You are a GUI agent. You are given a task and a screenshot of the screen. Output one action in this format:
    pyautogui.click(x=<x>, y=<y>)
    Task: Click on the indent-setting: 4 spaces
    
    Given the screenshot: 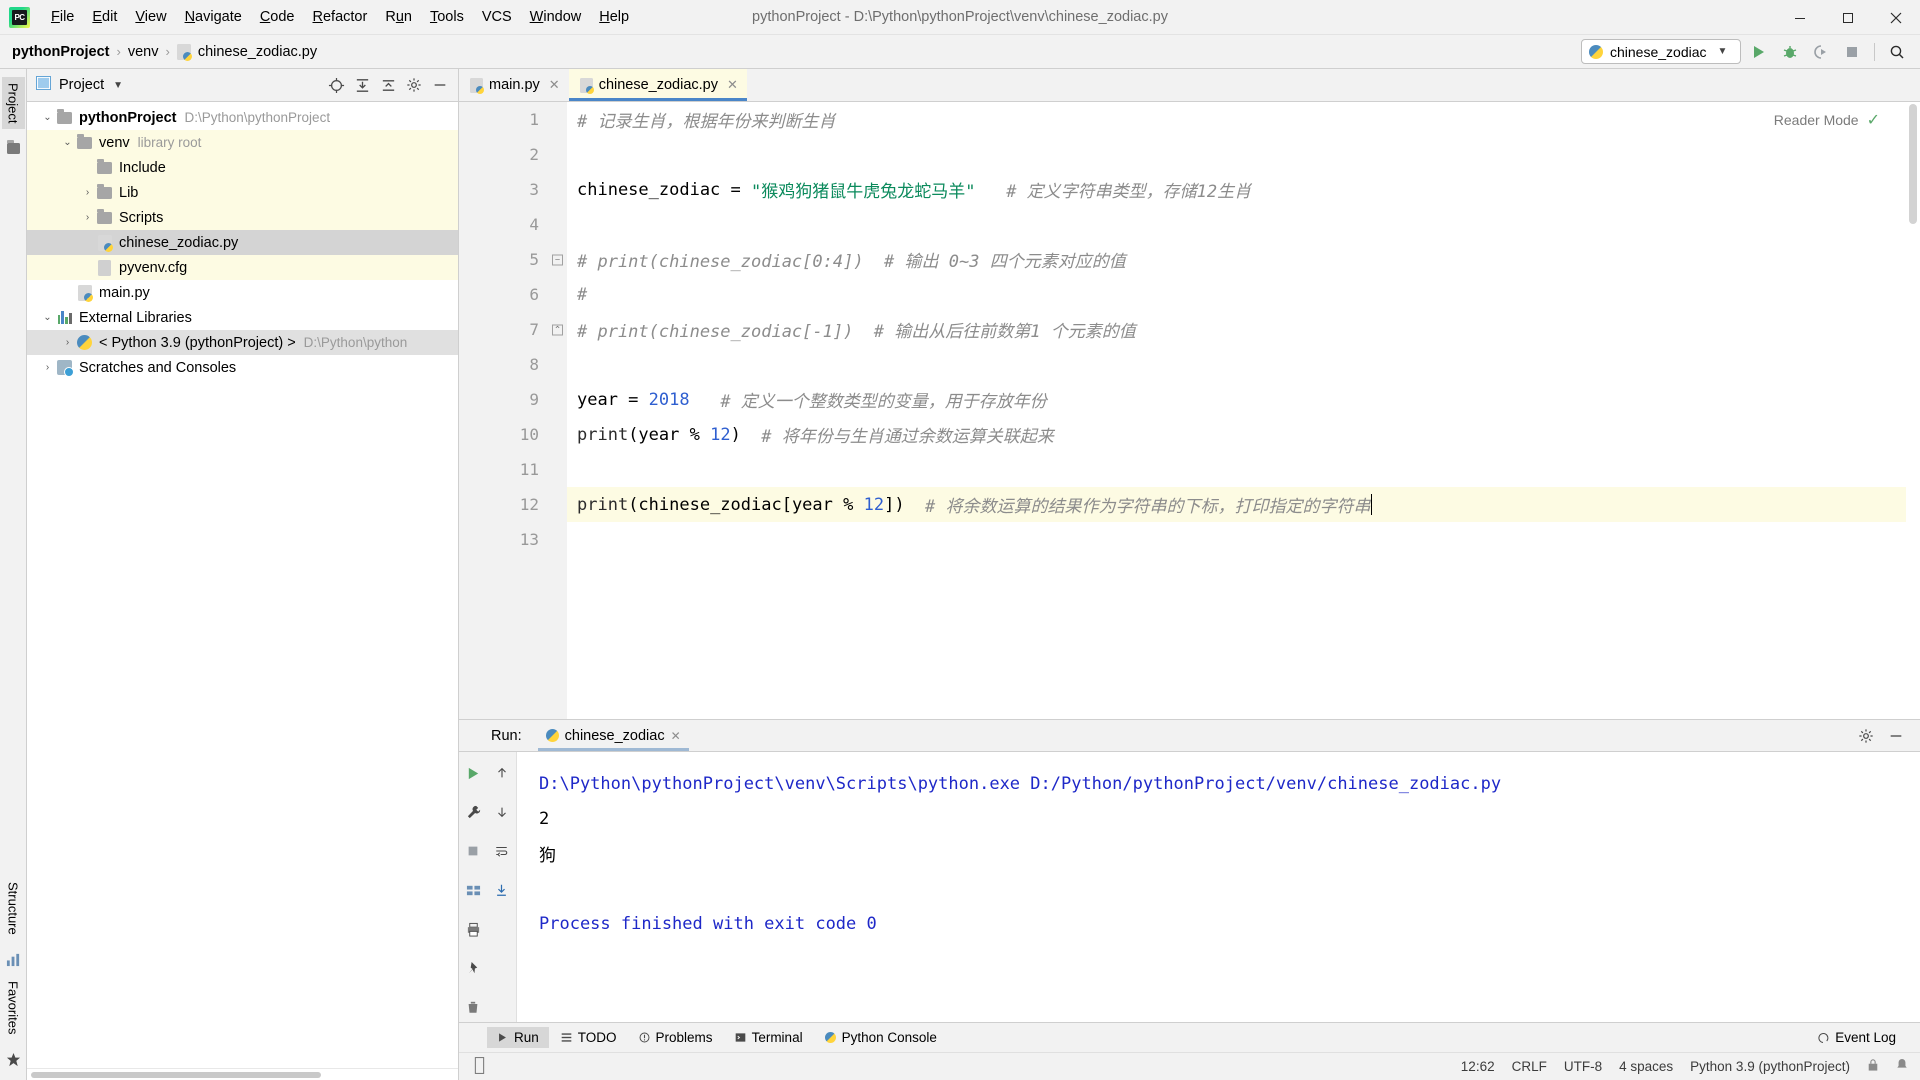 What is the action you would take?
    pyautogui.click(x=1646, y=1066)
    